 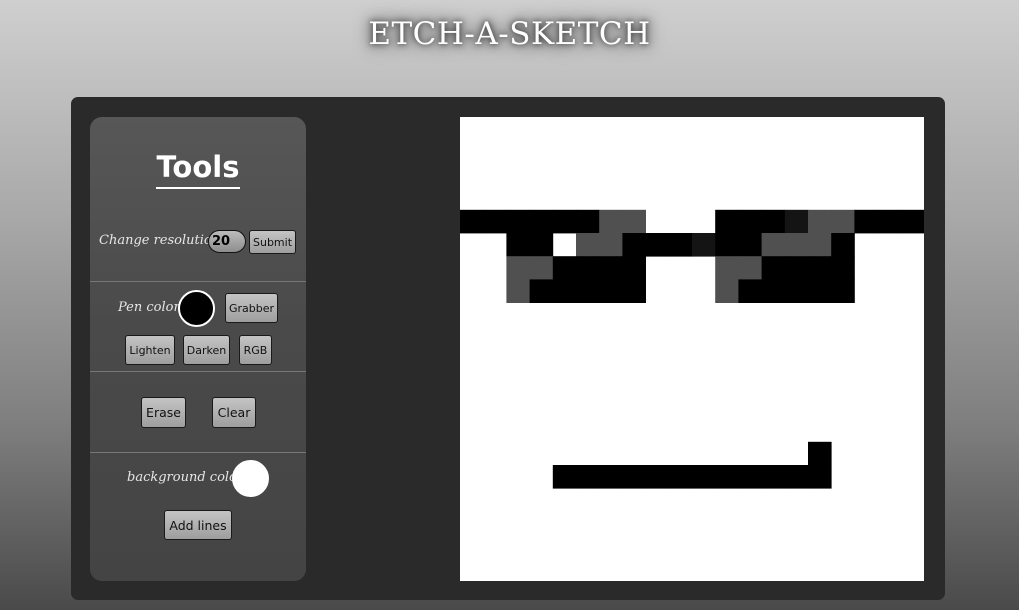 I want to click on grabber-button: Grabber, so click(x=251, y=308).